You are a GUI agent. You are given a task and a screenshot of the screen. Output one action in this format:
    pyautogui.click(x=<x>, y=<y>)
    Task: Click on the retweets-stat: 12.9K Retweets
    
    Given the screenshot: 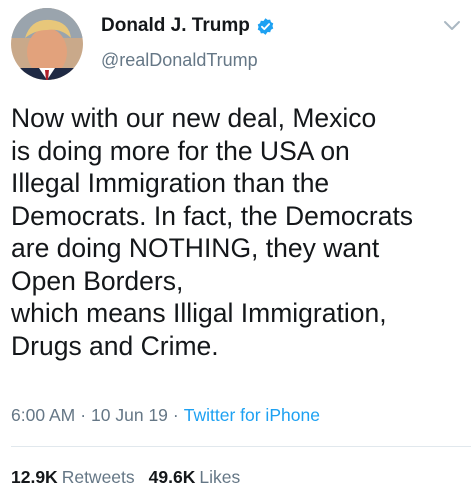 What is the action you would take?
    pyautogui.click(x=73, y=477)
    